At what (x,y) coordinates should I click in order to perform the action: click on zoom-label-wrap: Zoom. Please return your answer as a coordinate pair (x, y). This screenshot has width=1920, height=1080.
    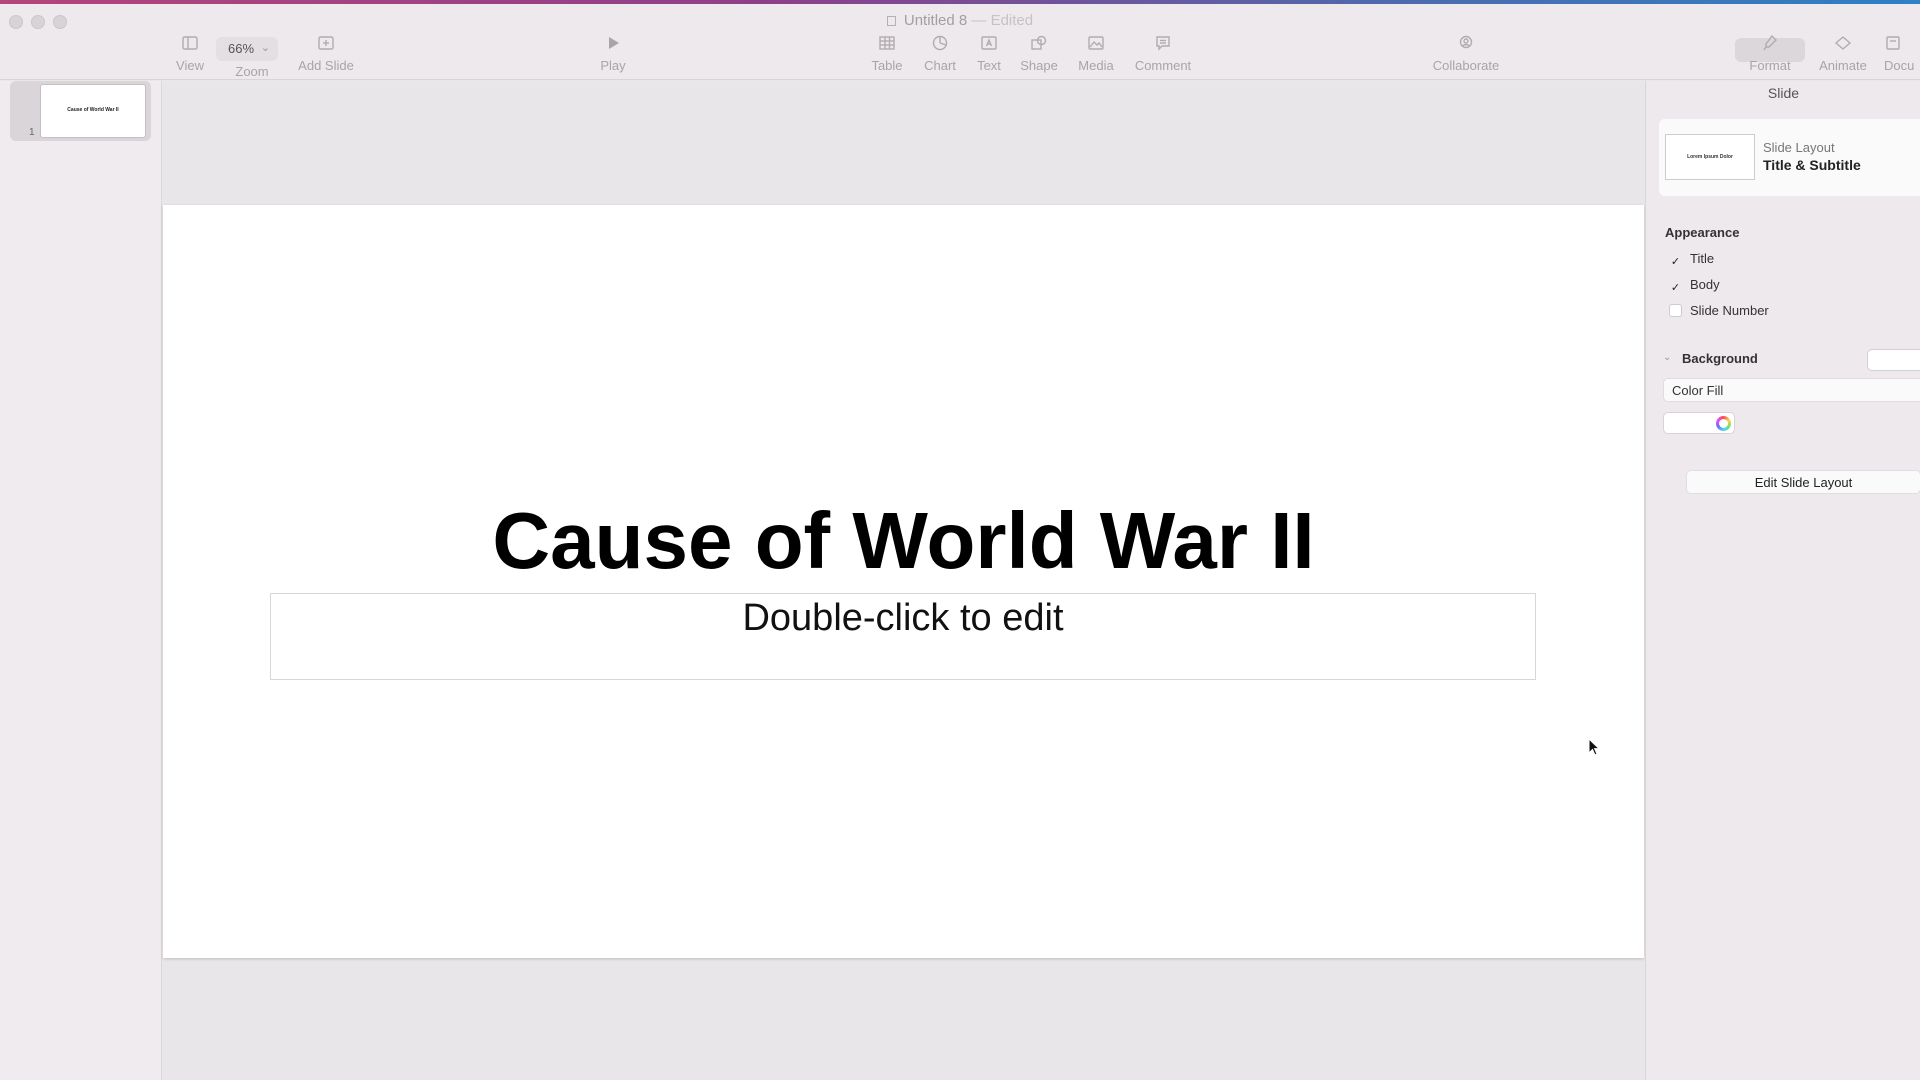
    Looking at the image, I should click on (252, 71).